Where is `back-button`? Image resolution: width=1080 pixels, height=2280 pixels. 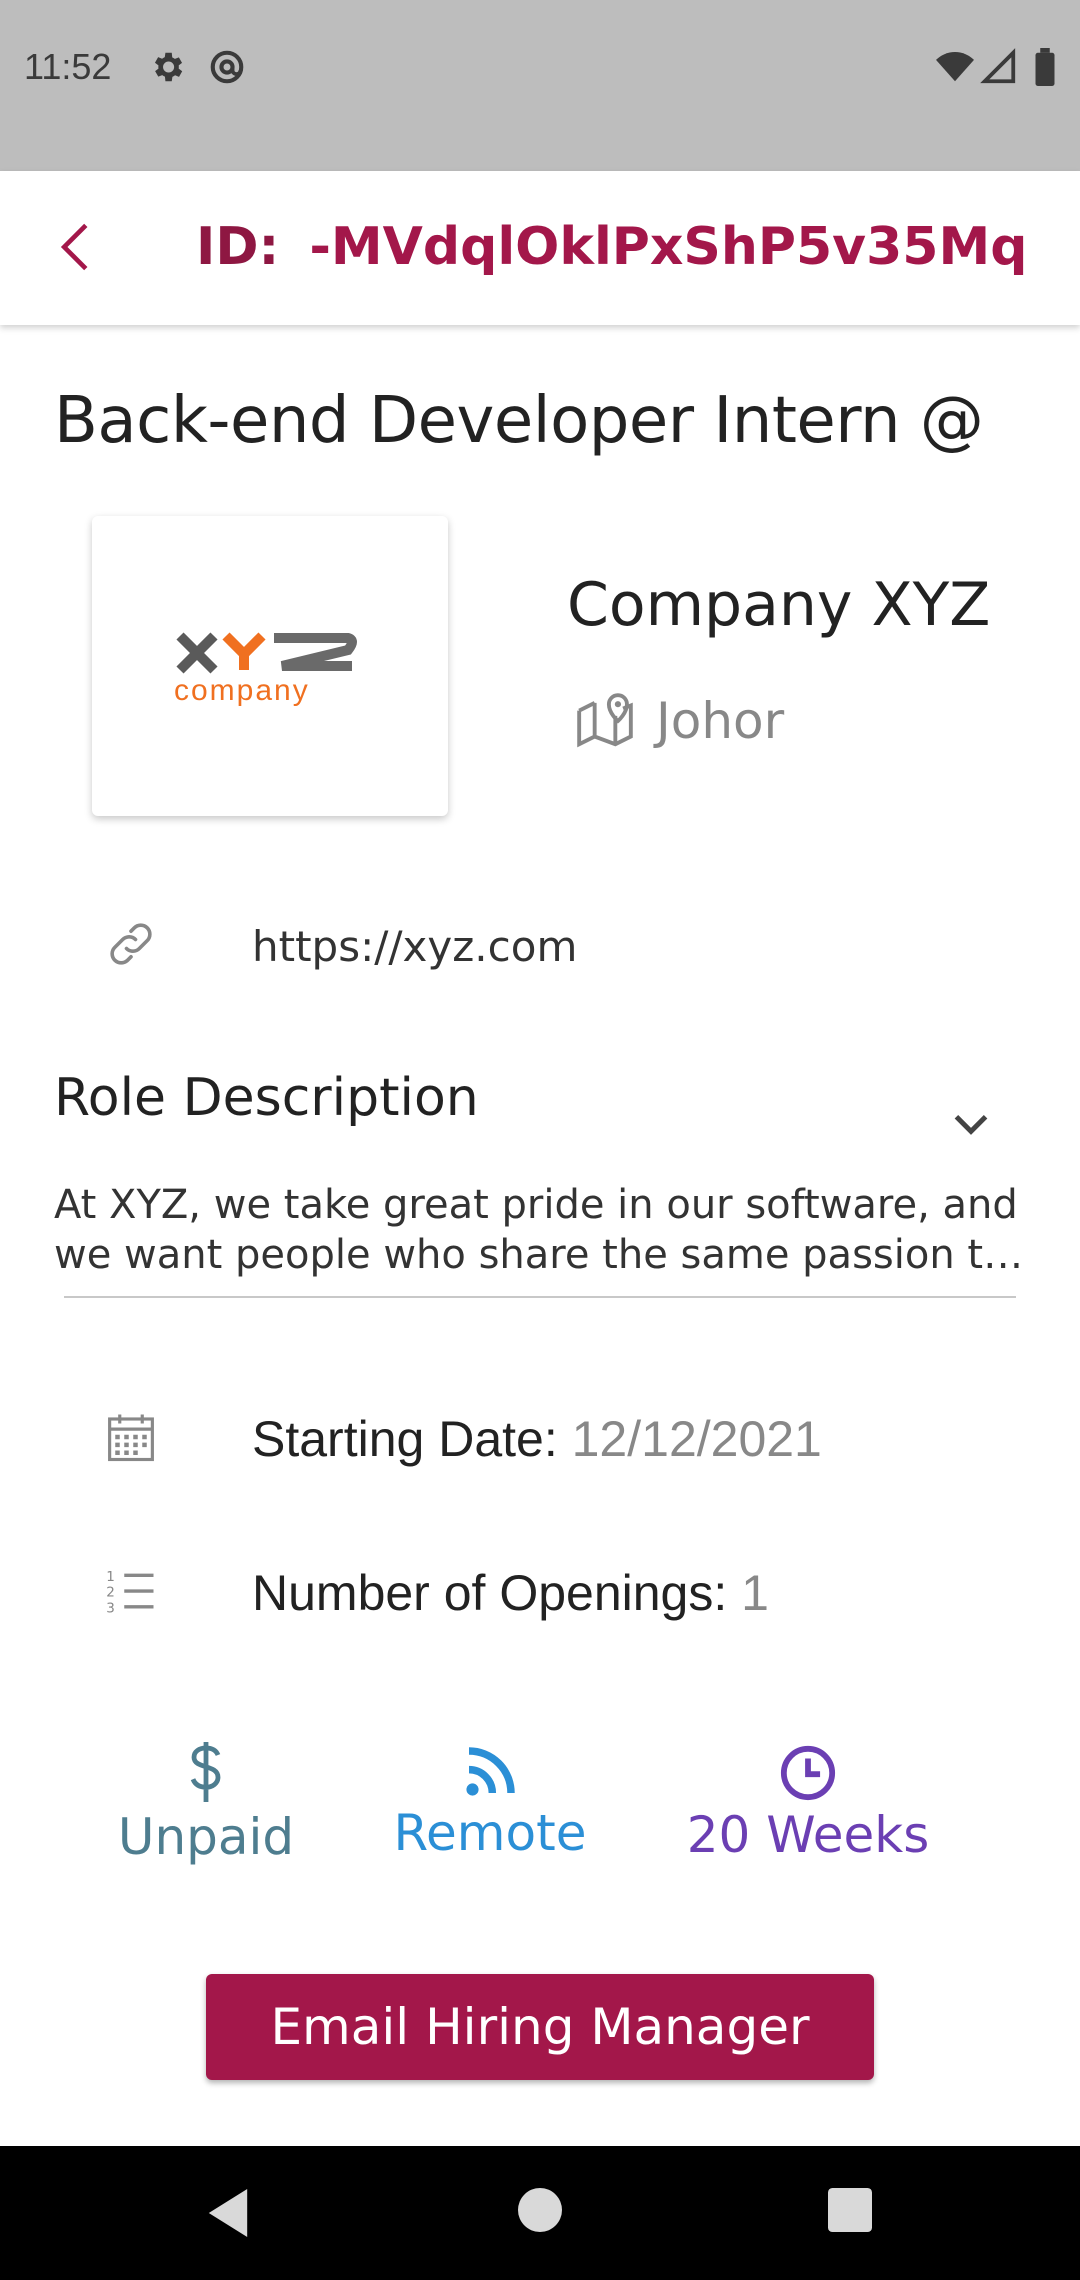
back-button is located at coordinates (75, 247).